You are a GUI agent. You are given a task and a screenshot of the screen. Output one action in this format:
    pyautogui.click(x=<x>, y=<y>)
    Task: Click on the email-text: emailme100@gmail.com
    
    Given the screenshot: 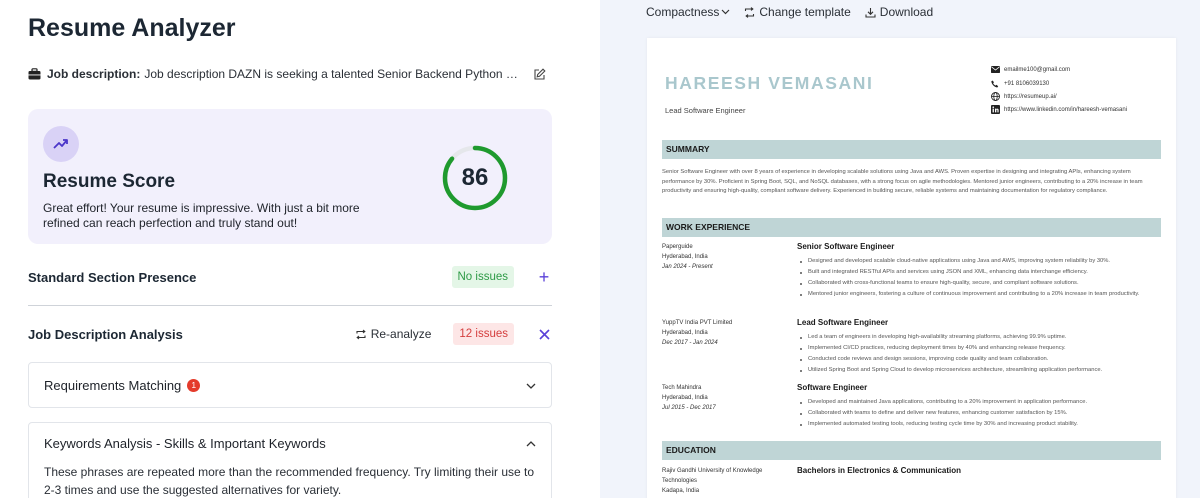 What is the action you would take?
    pyautogui.click(x=1037, y=69)
    